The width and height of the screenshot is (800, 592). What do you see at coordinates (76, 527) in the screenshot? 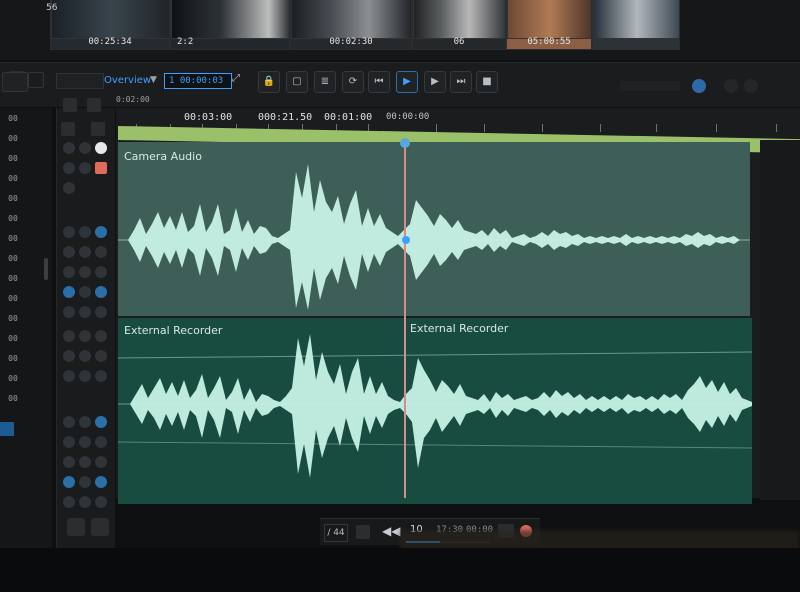
I see `pencil-icon` at bounding box center [76, 527].